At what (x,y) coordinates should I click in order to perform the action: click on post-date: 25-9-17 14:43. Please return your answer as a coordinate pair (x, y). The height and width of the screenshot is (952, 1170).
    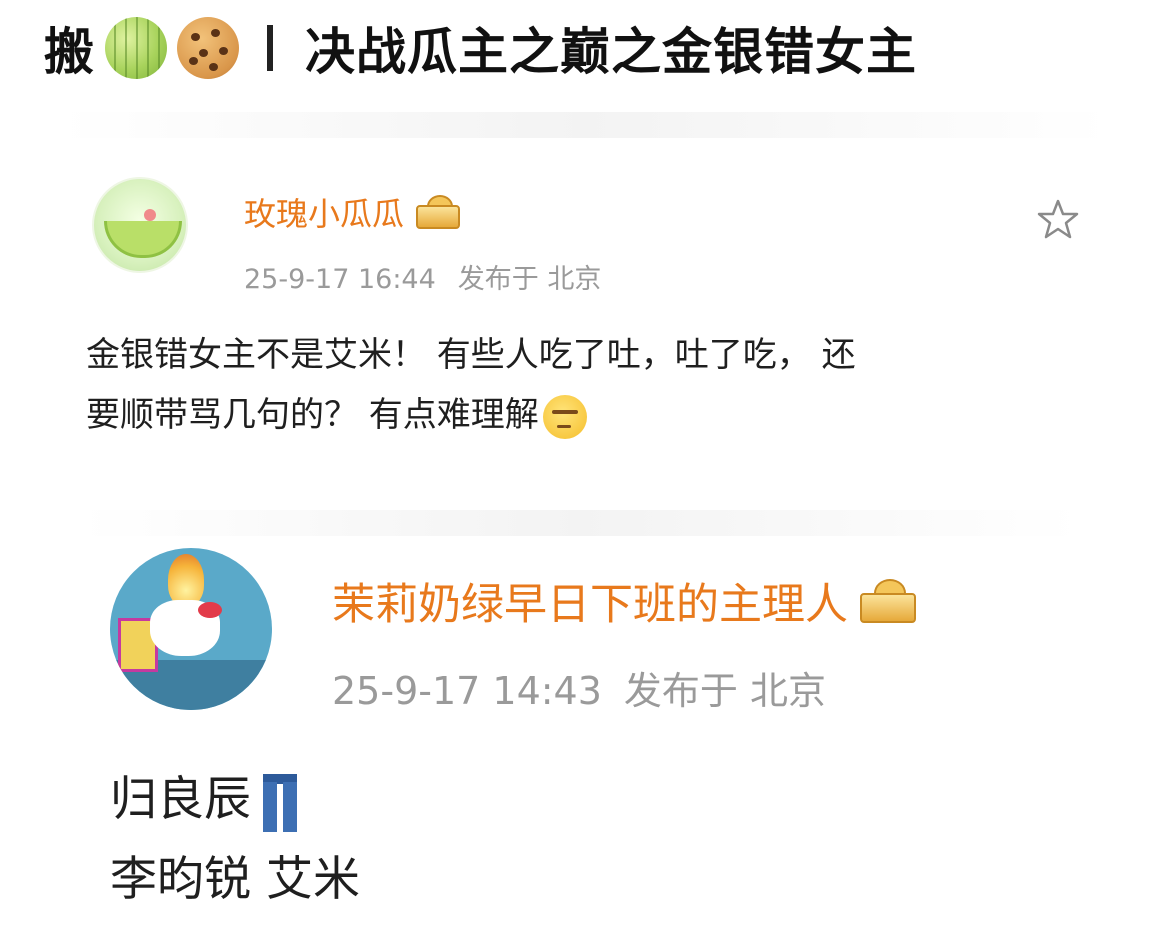
    Looking at the image, I should click on (467, 691).